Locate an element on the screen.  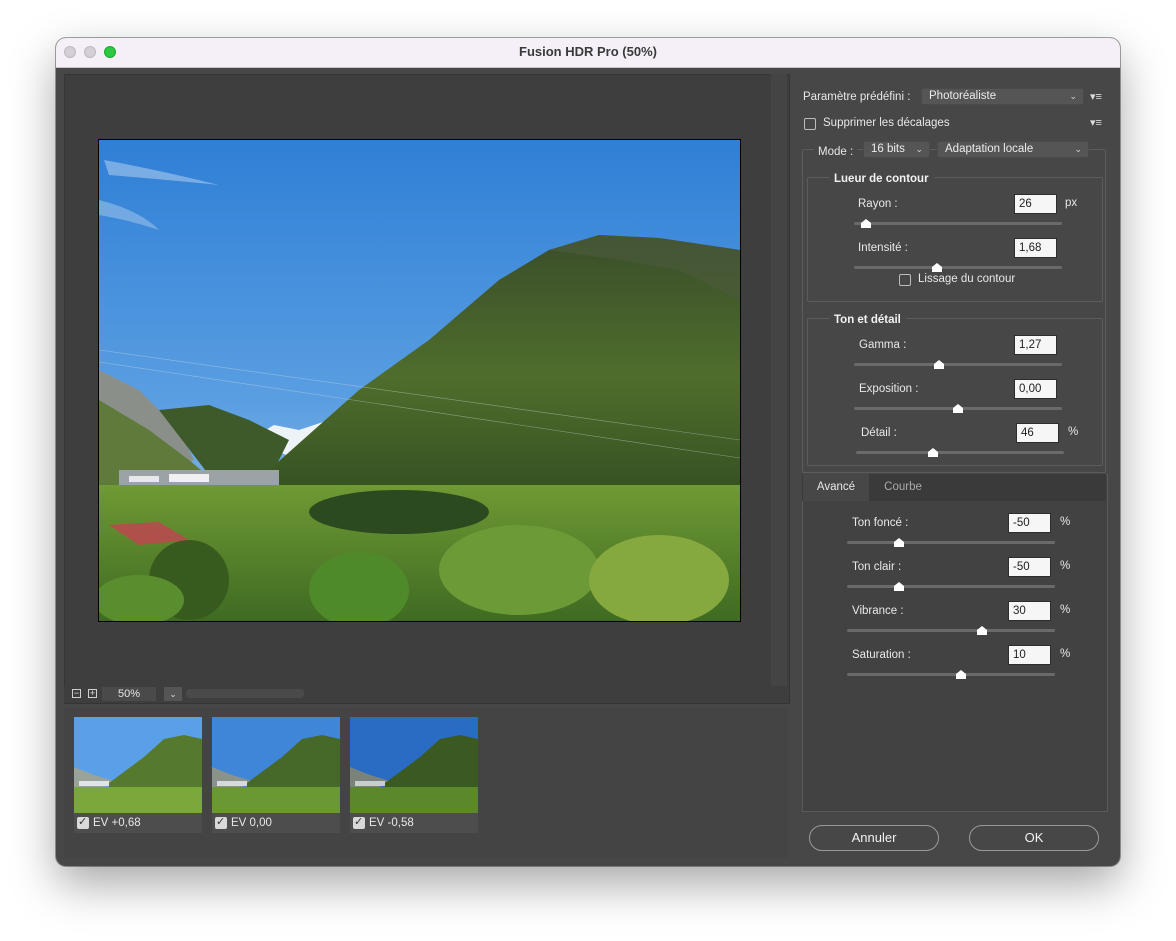
saturation-slider-thumb is located at coordinates (961, 674).